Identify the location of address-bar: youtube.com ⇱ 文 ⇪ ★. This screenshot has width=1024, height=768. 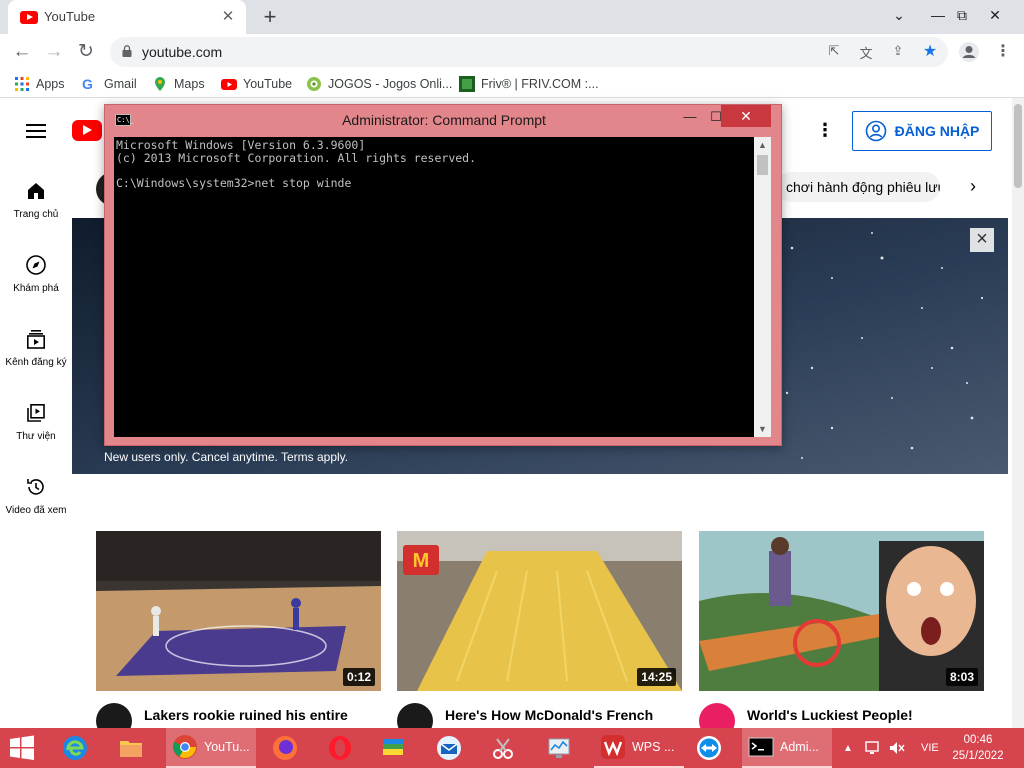
(529, 52).